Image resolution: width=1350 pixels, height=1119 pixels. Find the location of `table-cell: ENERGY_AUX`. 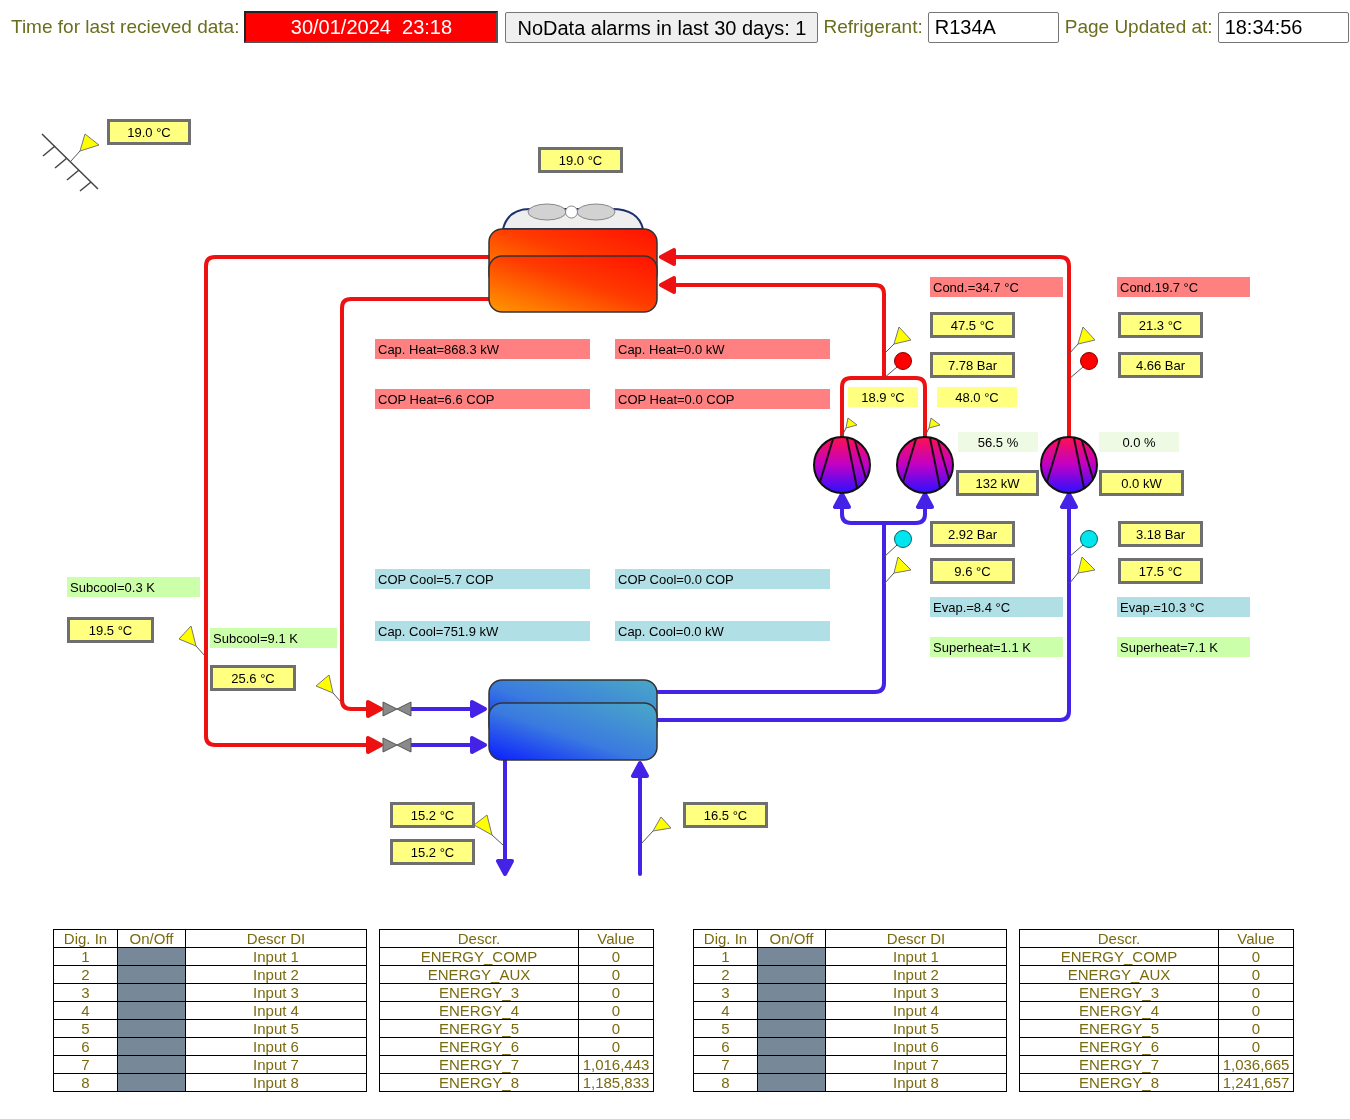

table-cell: ENERGY_AUX is located at coordinates (479, 974).